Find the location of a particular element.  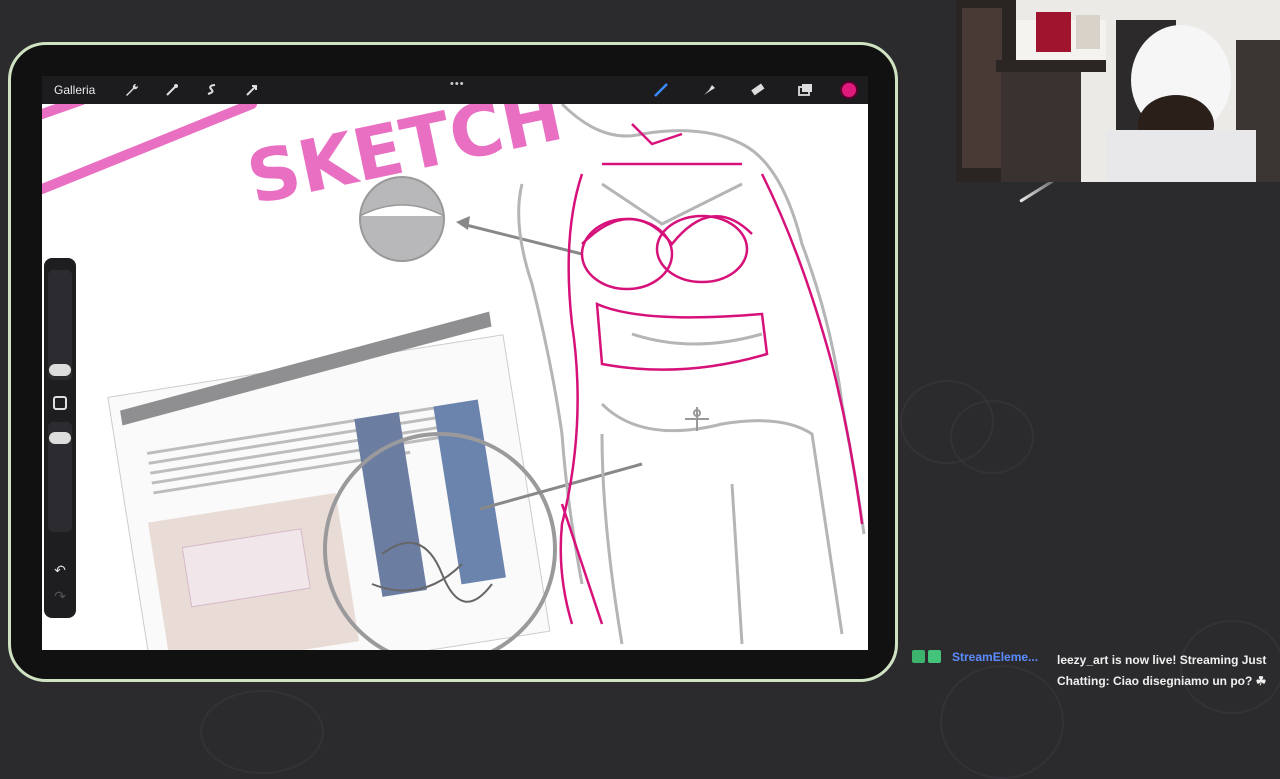

procreate-sidebar: ↶ ↷ is located at coordinates (60, 438).